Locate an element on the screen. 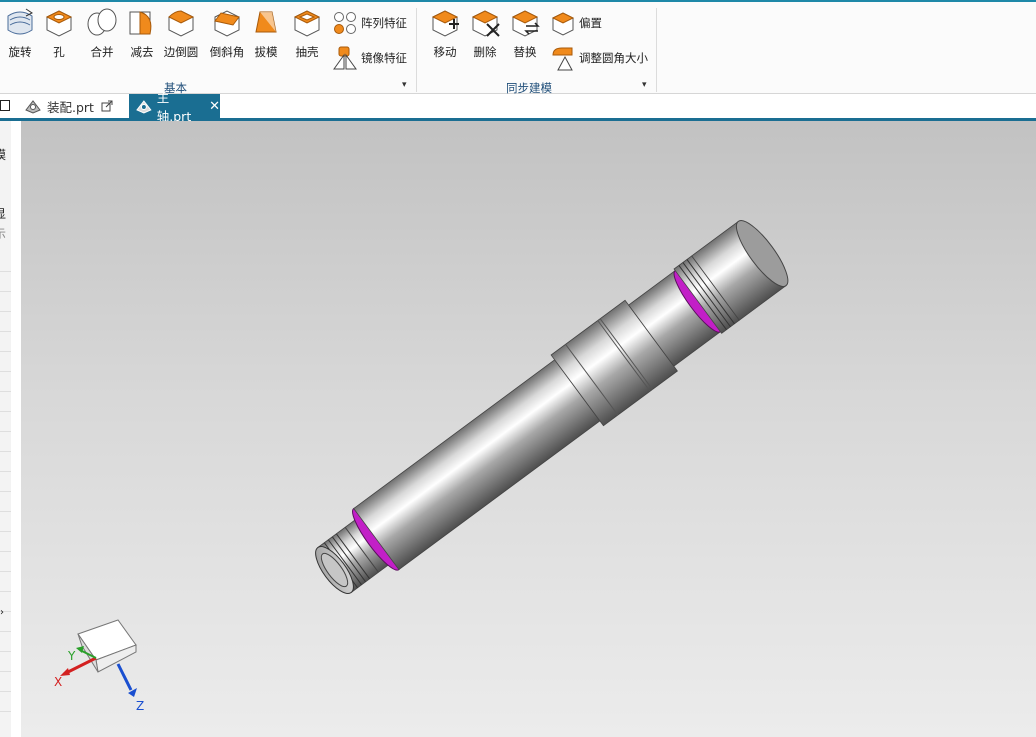 This screenshot has width=1036, height=737. z-axis-icon is located at coordinates (124, 677).